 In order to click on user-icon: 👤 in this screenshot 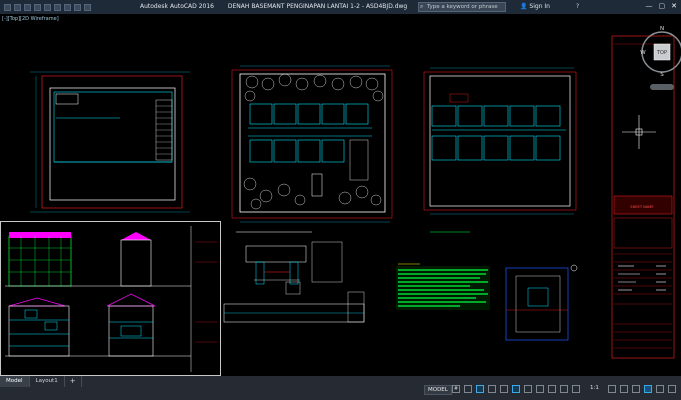, I will do `click(524, 6)`.